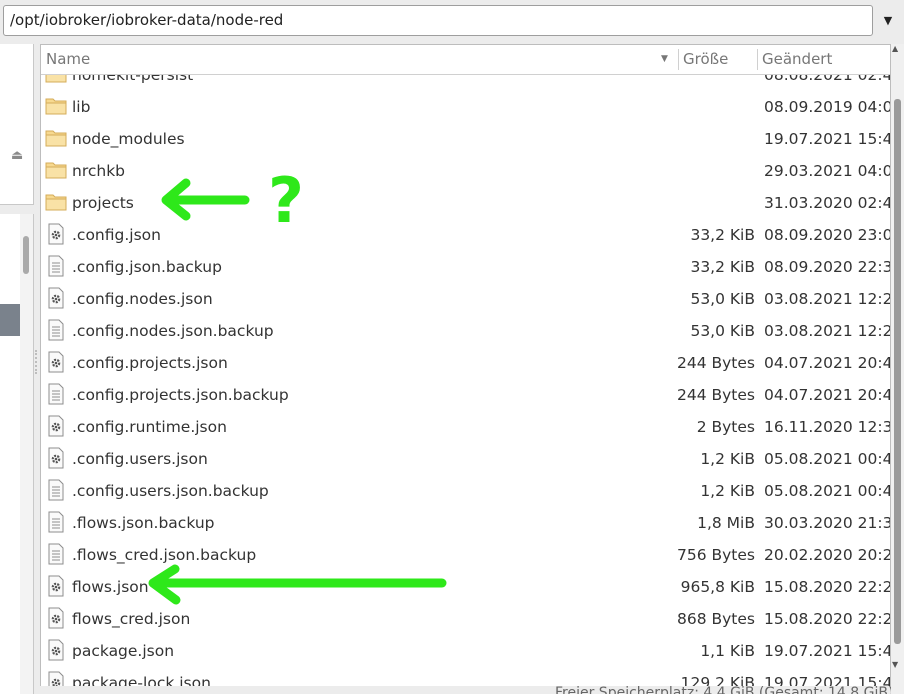 Image resolution: width=904 pixels, height=694 pixels. Describe the element at coordinates (465, 60) in the screenshot. I see `column-header: Name ▼ Größe Geändert` at that location.